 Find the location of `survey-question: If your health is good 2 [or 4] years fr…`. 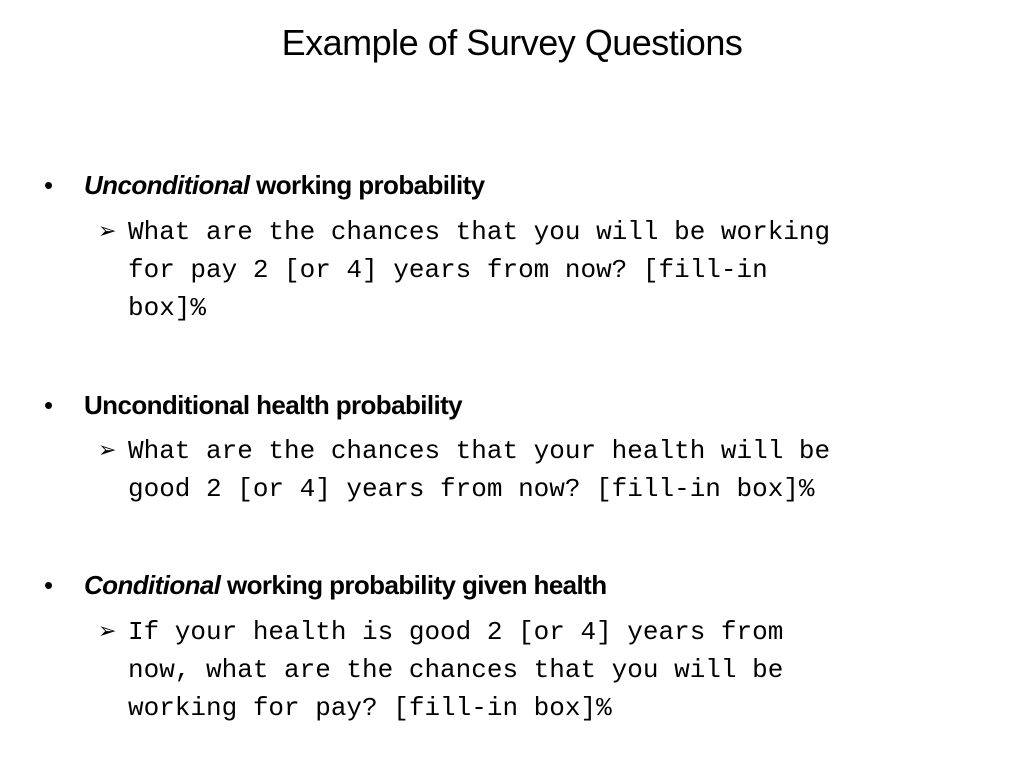

survey-question: If your health is good 2 [or 4] years fr… is located at coordinates (456, 670).